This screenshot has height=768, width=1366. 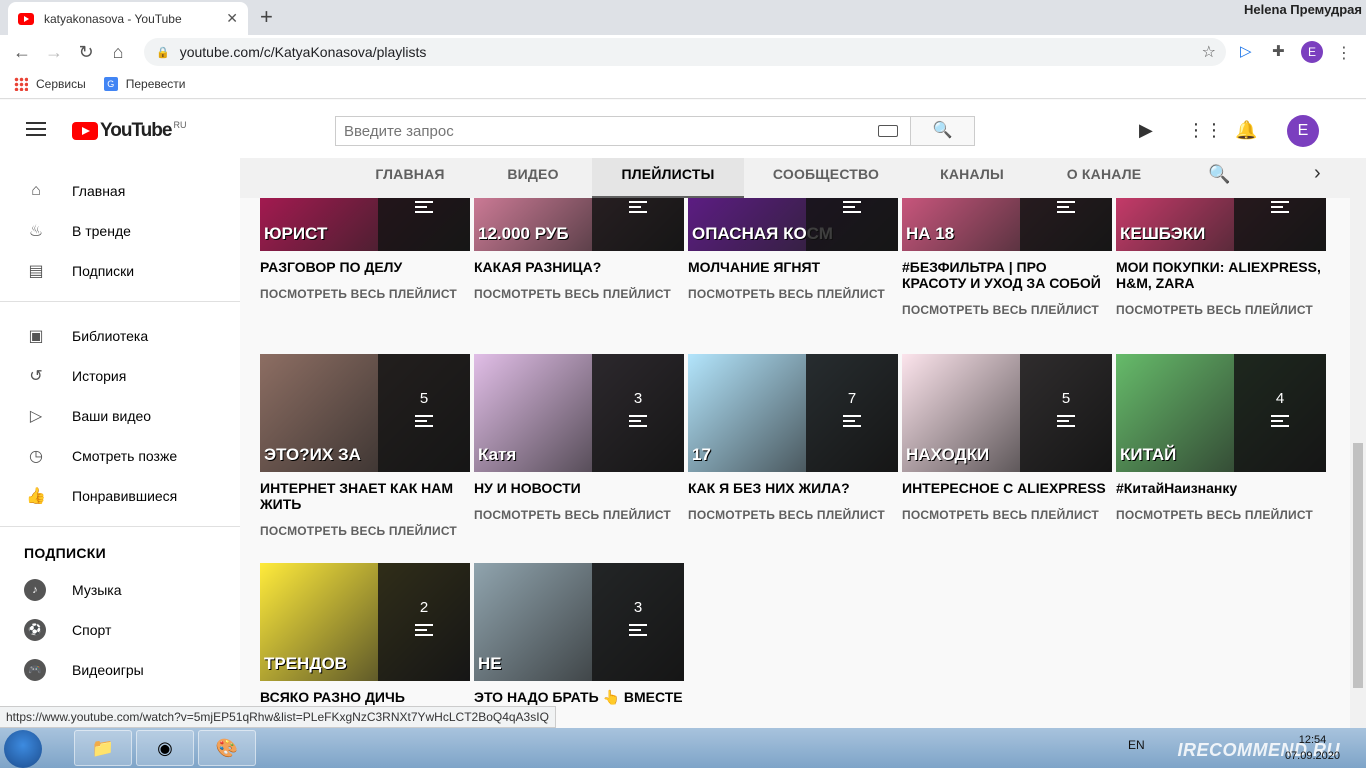 What do you see at coordinates (533, 178) in the screenshot?
I see `tab-videos: ВИДЕО` at bounding box center [533, 178].